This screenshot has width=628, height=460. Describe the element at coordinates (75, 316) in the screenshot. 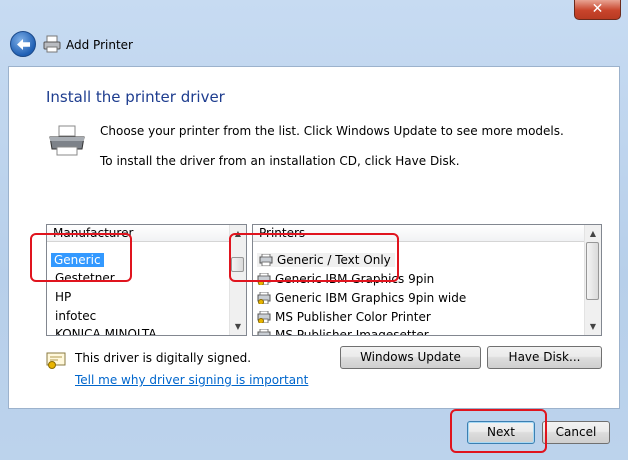

I see `manufacturer-item-infotec: infotec` at that location.